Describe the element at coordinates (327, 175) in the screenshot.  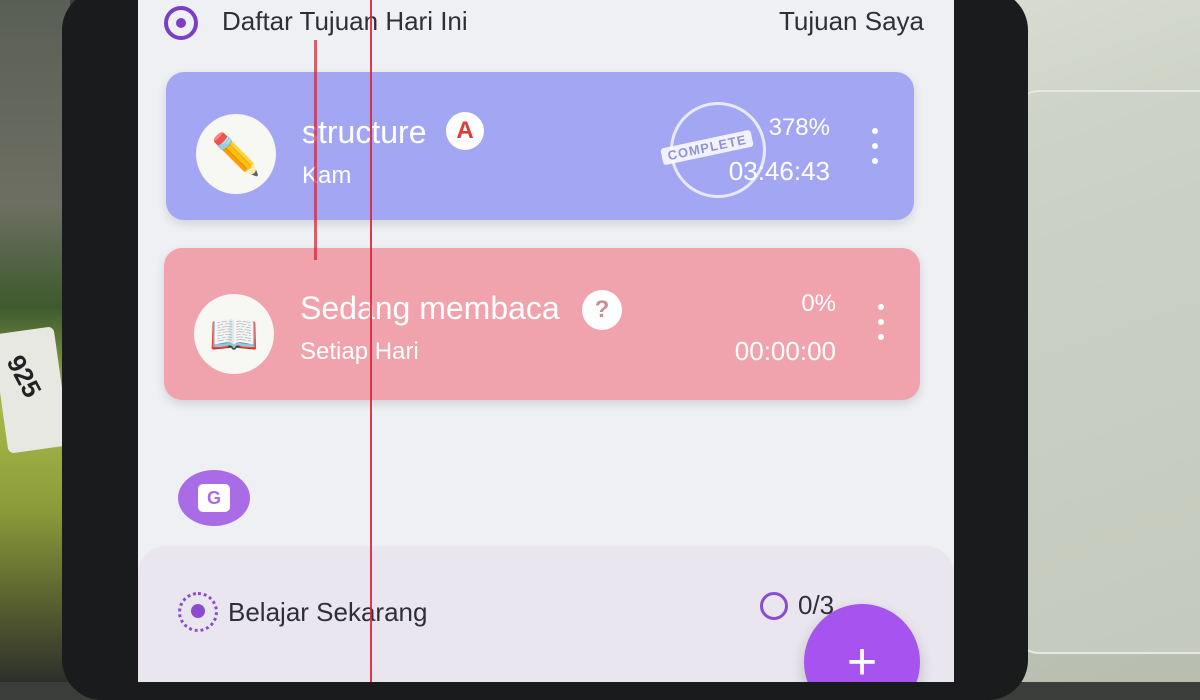
I see `goal-subtitle: Kam` at that location.